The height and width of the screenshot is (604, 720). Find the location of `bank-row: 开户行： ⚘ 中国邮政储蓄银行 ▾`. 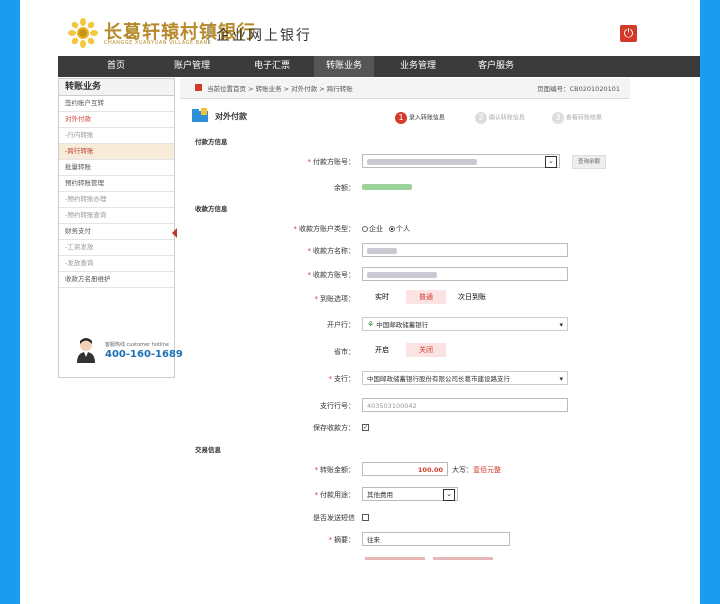

bank-row: 开户行： ⚘ 中国邮政储蓄银行 ▾ is located at coordinates (405, 324).